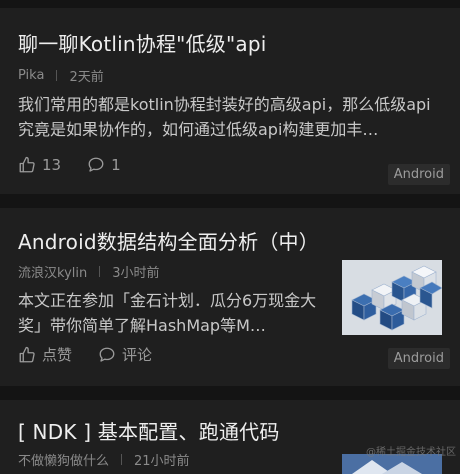 This screenshot has height=474, width=460. What do you see at coordinates (137, 355) in the screenshot?
I see `comment-label: 评论` at bounding box center [137, 355].